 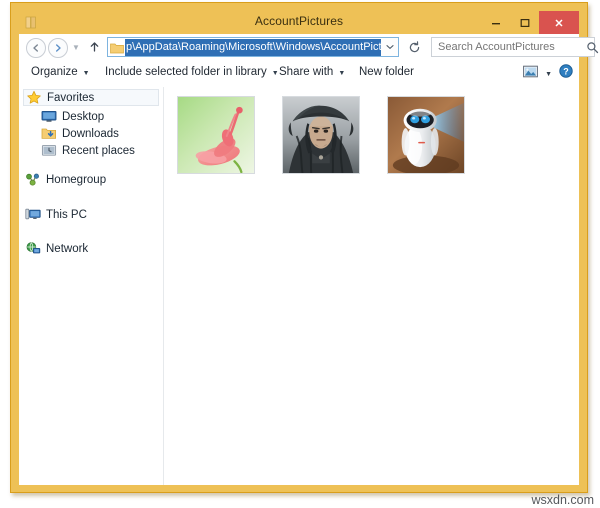 What do you see at coordinates (299, 22) in the screenshot?
I see `title-bar: AccountPictures` at bounding box center [299, 22].